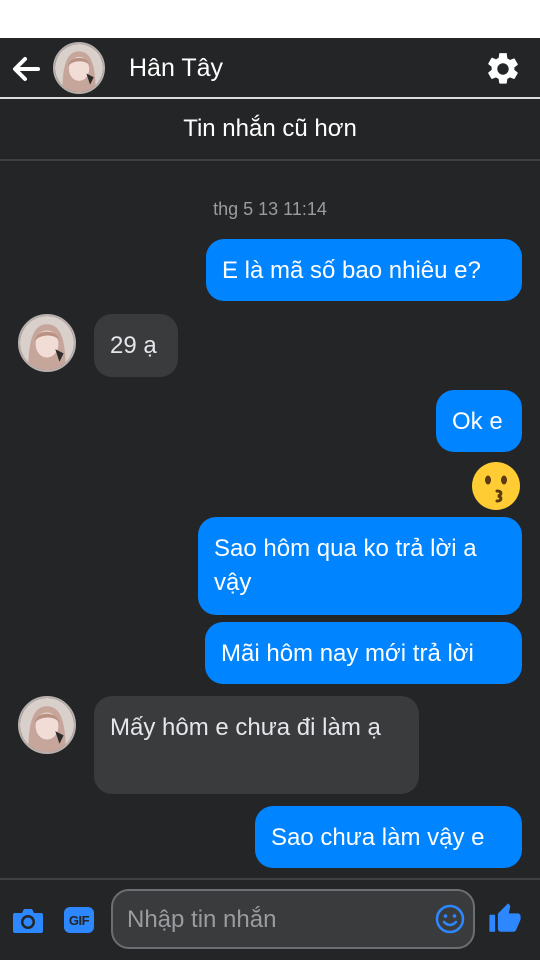 The width and height of the screenshot is (540, 960). Describe the element at coordinates (363, 653) in the screenshot. I see `message-bubble-outgoing: Mãi hôm nay mới trả lời` at that location.